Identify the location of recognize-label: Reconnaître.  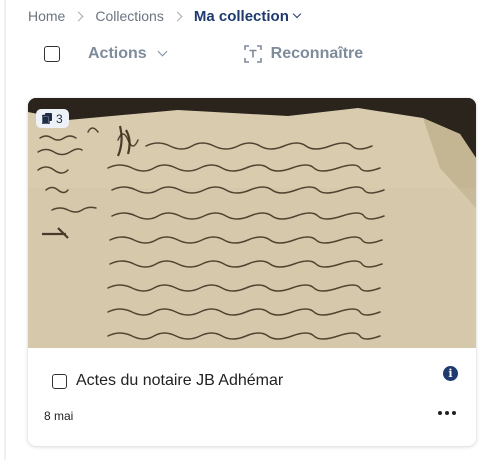
(317, 53).